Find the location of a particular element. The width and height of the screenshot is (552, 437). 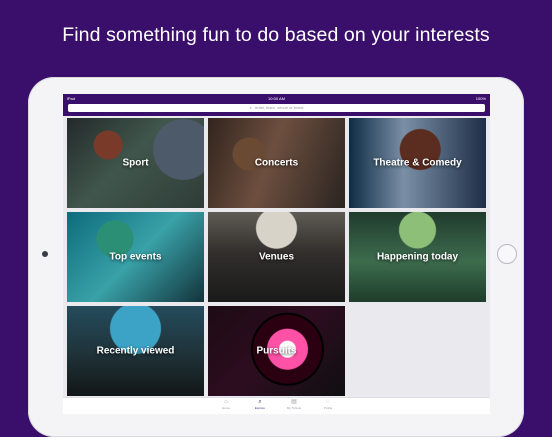

tile-concerts-label: Concerts is located at coordinates (276, 163).